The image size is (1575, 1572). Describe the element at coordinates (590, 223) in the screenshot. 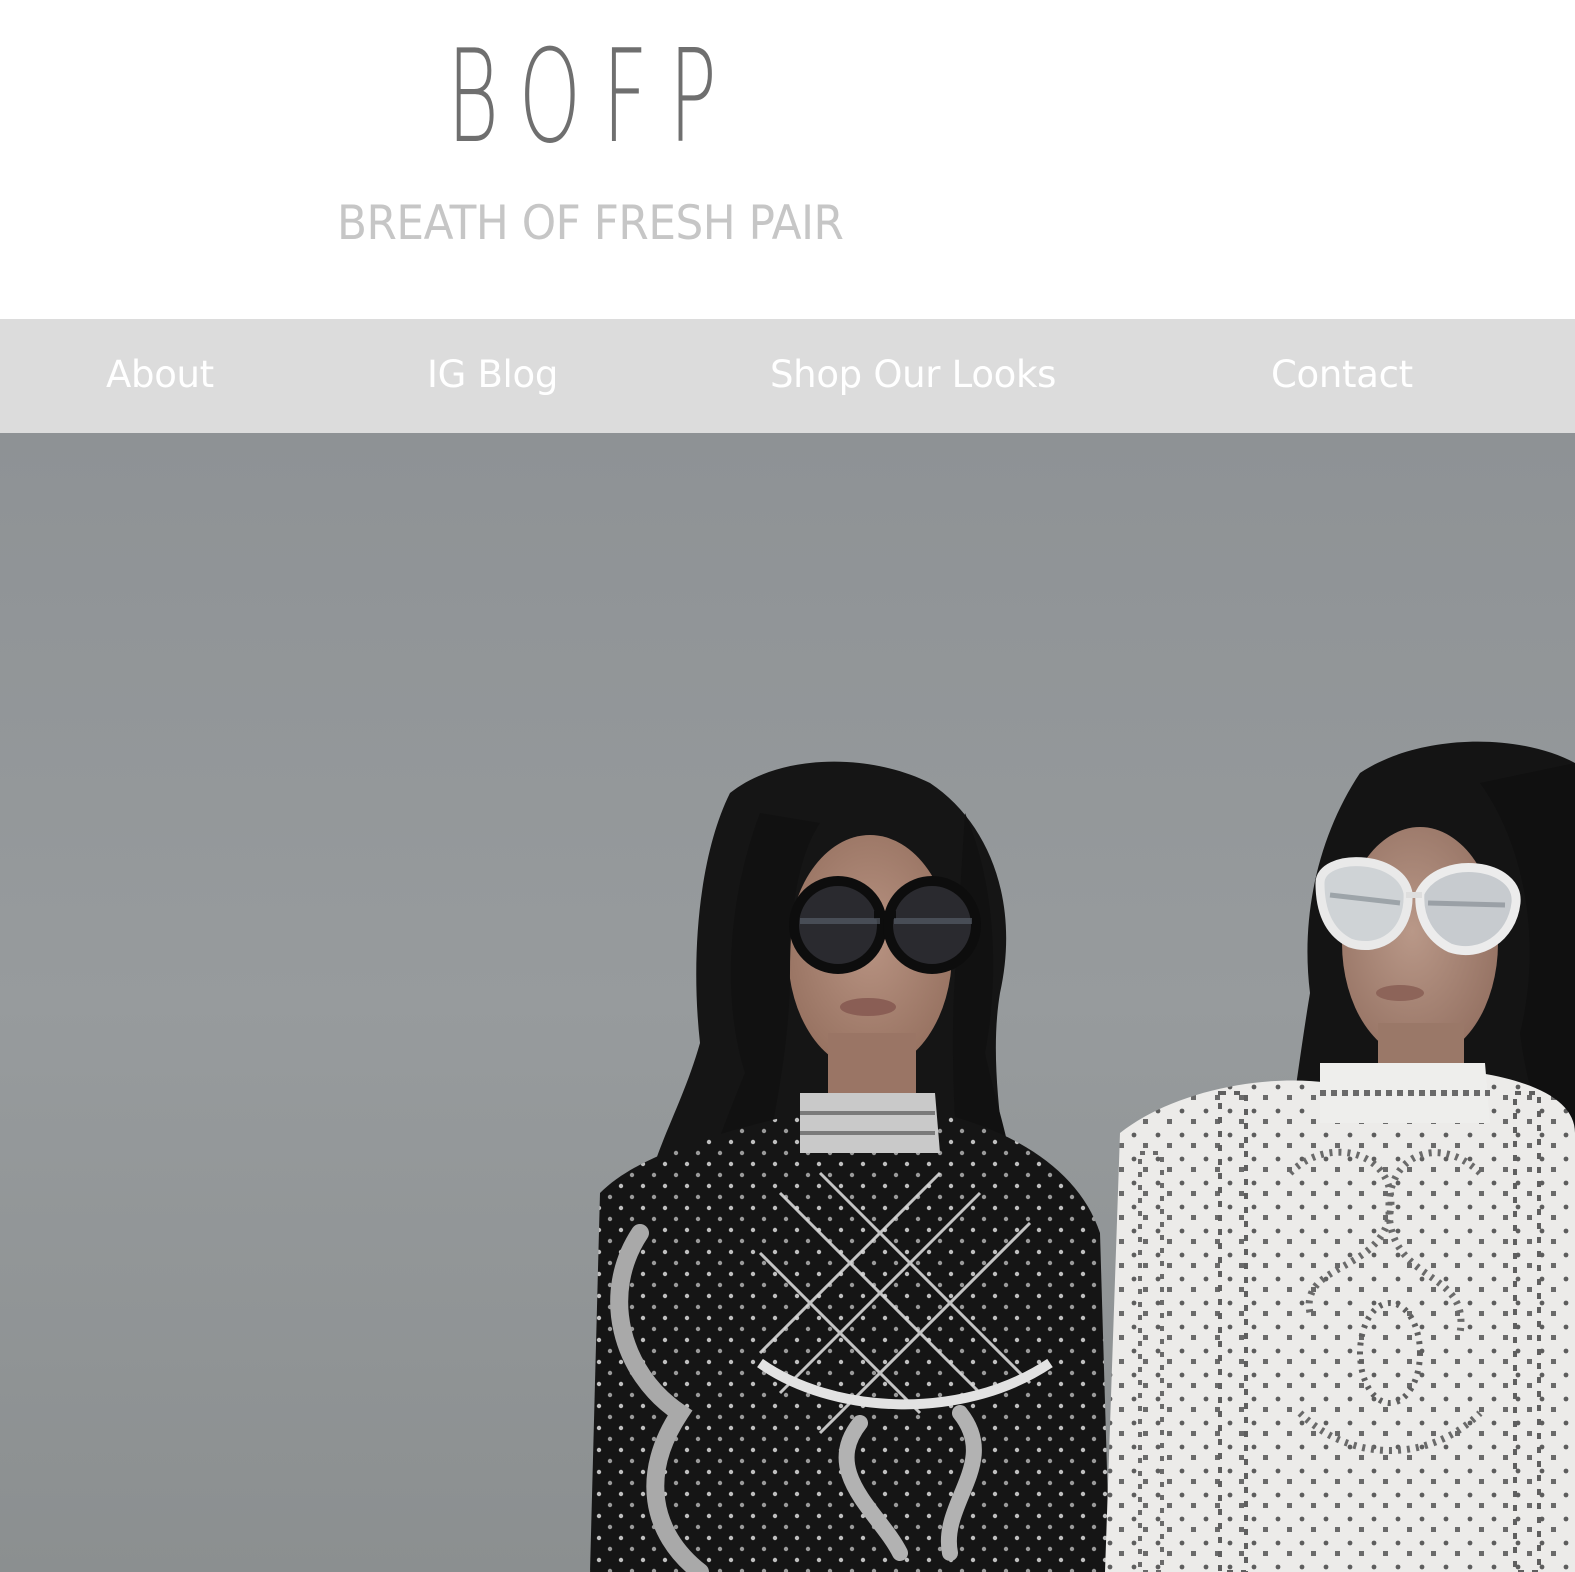

I see `site-tagline: BREATH OF FRESH PAIR` at that location.